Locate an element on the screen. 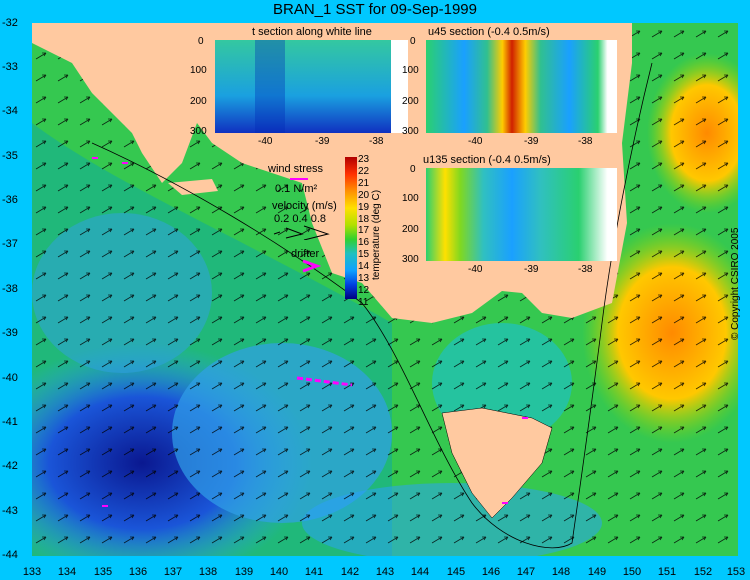 This screenshot has width=750, height=580. colorbar-label: temperature (deg C) is located at coordinates (376, 234).